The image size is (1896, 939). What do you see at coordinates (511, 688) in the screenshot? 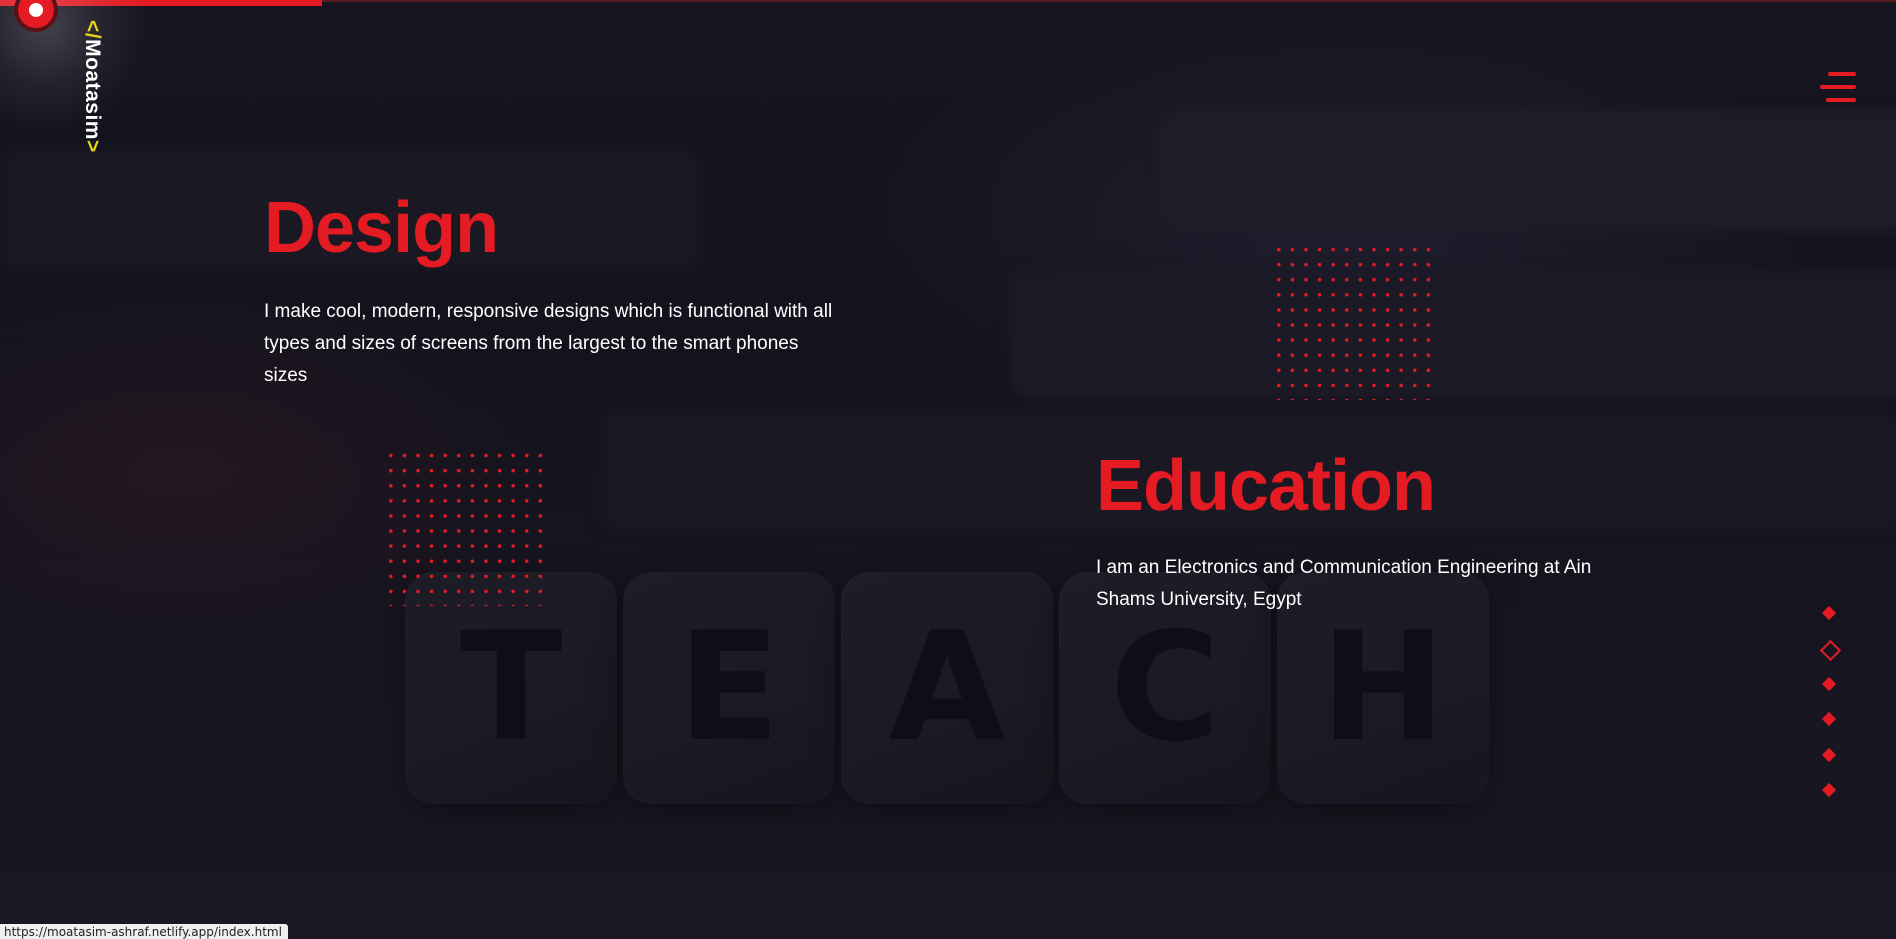
I see `letter-die: T` at bounding box center [511, 688].